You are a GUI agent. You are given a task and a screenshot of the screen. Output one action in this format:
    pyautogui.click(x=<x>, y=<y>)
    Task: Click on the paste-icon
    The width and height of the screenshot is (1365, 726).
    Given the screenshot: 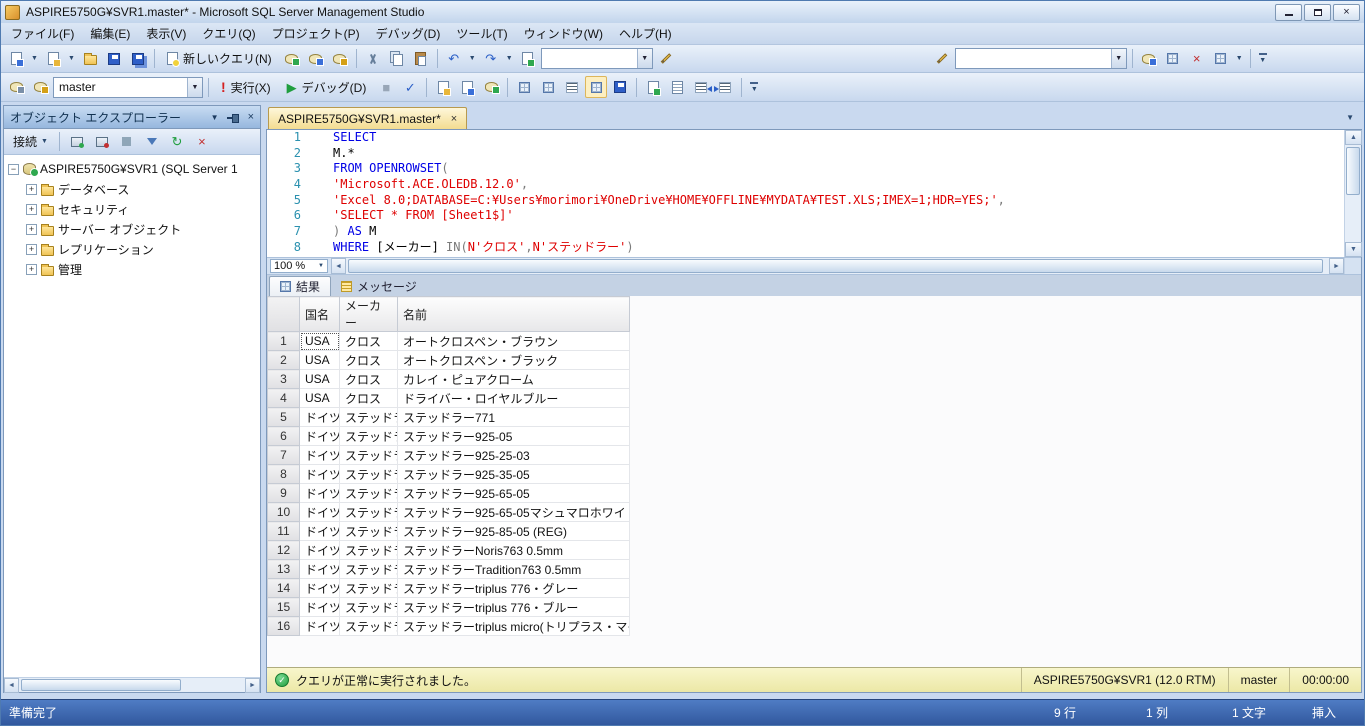 What is the action you would take?
    pyautogui.click(x=421, y=59)
    